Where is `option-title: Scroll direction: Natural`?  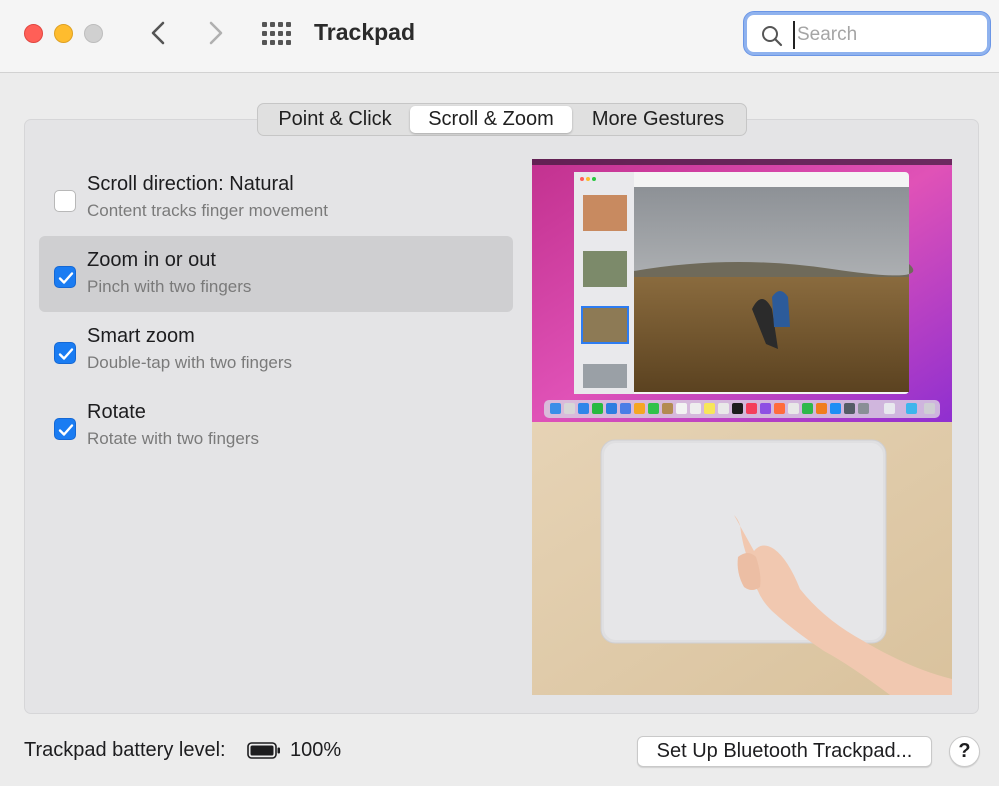 option-title: Scroll direction: Natural is located at coordinates (190, 184).